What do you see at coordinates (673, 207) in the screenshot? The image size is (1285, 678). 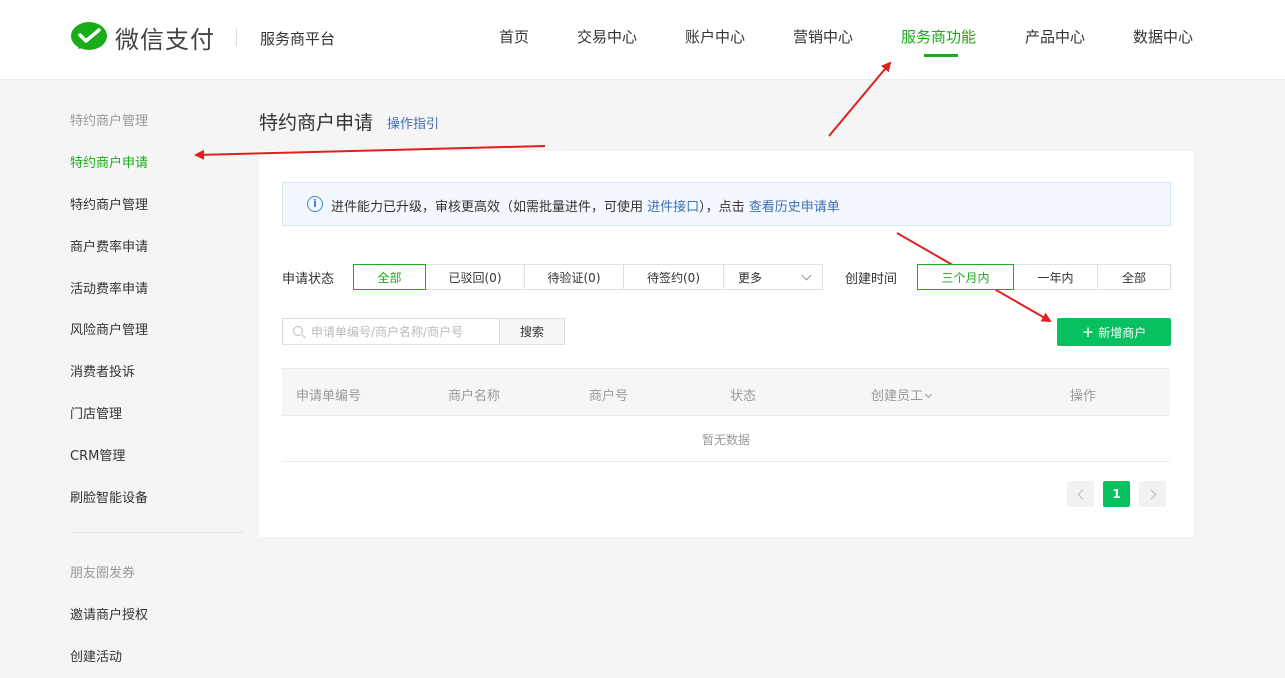 I see `api-link: 进件接口` at bounding box center [673, 207].